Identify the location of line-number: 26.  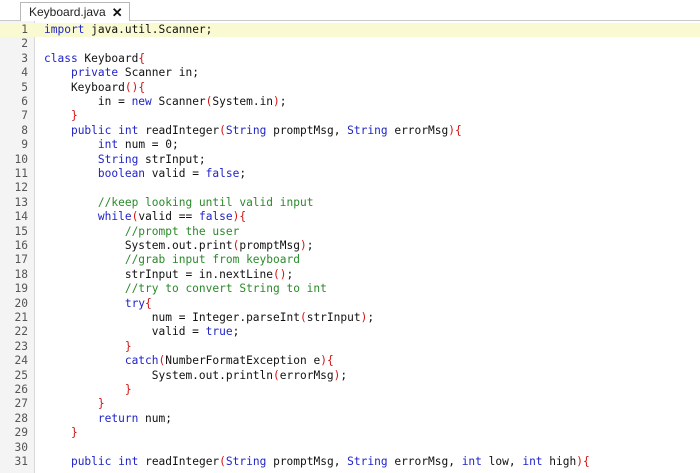
(21, 389).